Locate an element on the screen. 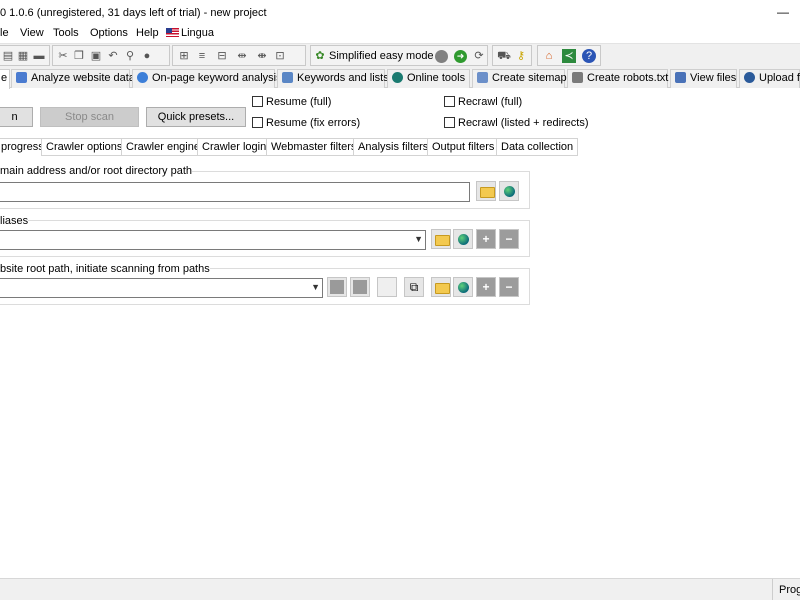  tab-upload-files: Upload fi is located at coordinates (769, 78).